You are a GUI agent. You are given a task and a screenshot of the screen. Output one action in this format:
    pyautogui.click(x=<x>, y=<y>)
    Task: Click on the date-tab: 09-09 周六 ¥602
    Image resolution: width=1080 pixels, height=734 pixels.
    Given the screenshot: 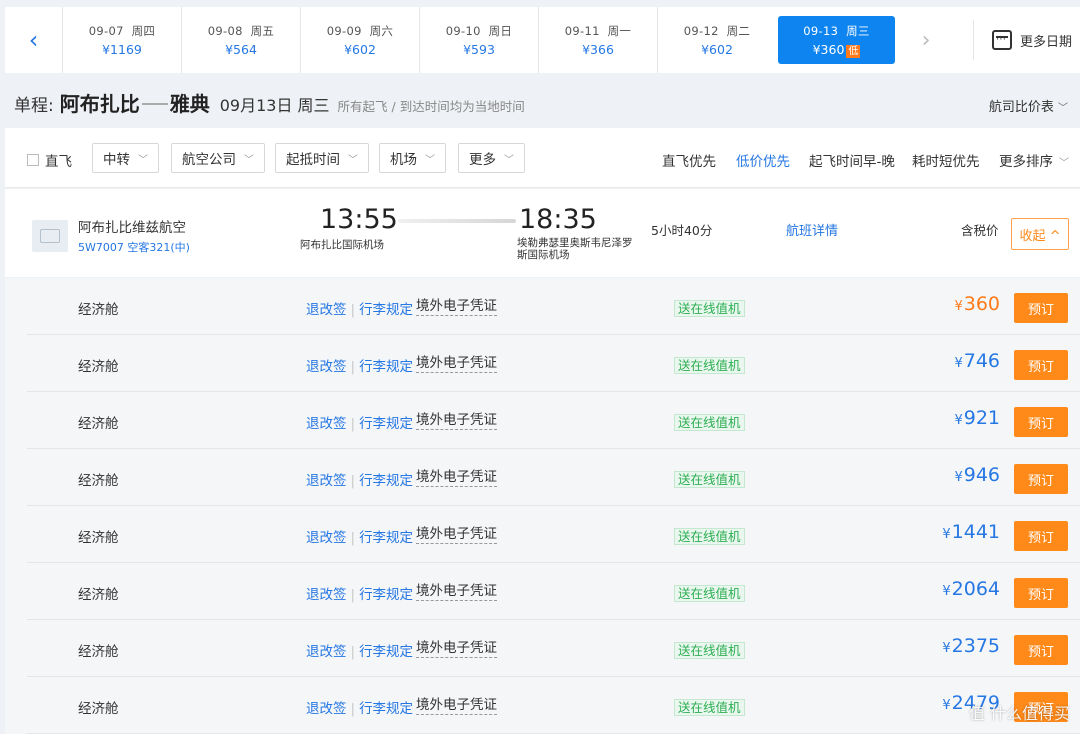 What is the action you would take?
    pyautogui.click(x=359, y=40)
    